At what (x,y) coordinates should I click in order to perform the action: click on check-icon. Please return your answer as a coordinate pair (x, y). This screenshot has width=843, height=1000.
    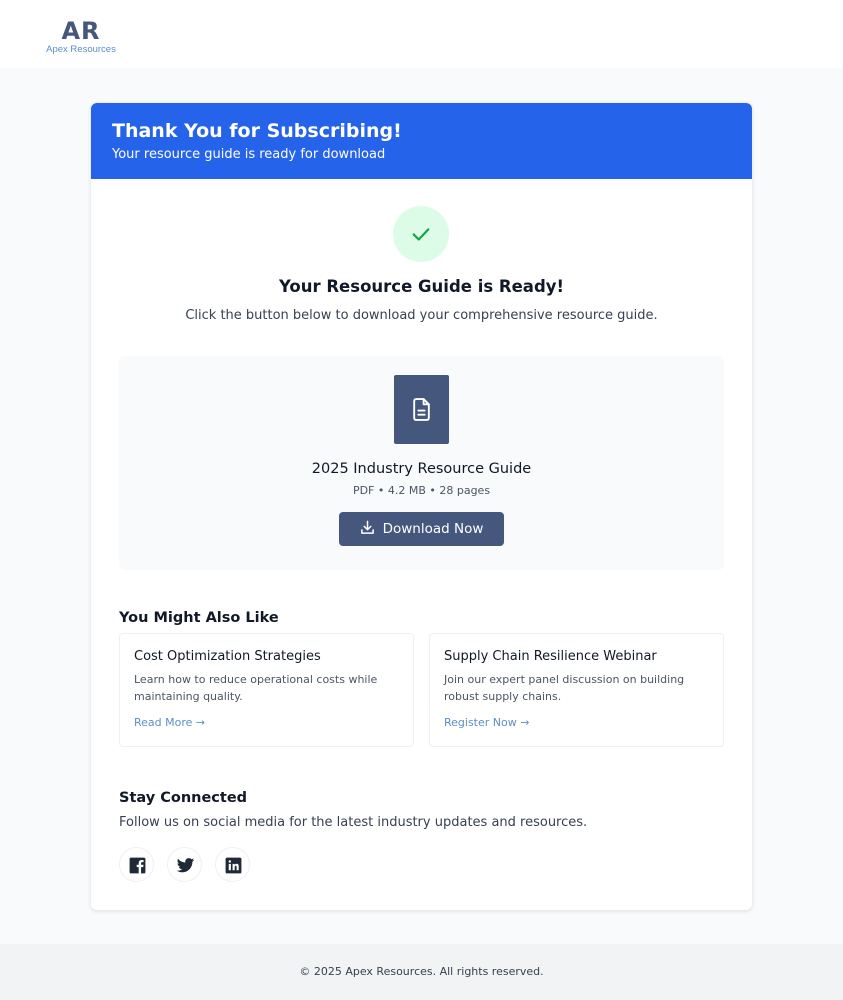
    Looking at the image, I should click on (421, 234).